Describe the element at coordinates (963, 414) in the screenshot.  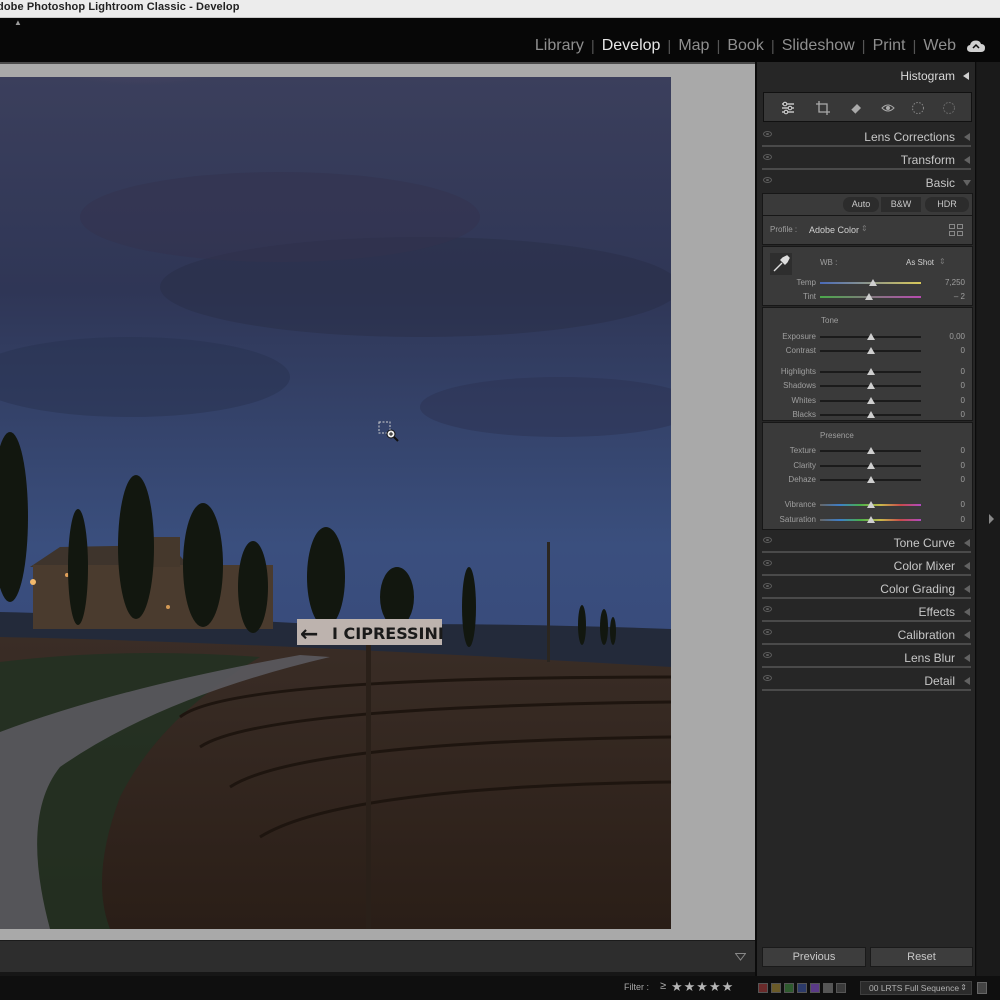
I see `blacks-value: 0` at that location.